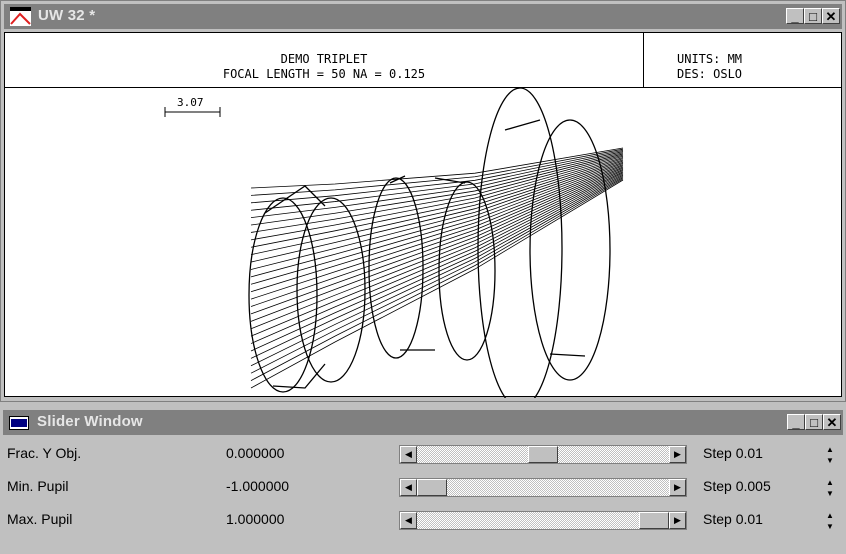 The height and width of the screenshot is (554, 846). What do you see at coordinates (423, 16) in the screenshot?
I see `uw-title-bar: UW 32 * _ □ ✕` at bounding box center [423, 16].